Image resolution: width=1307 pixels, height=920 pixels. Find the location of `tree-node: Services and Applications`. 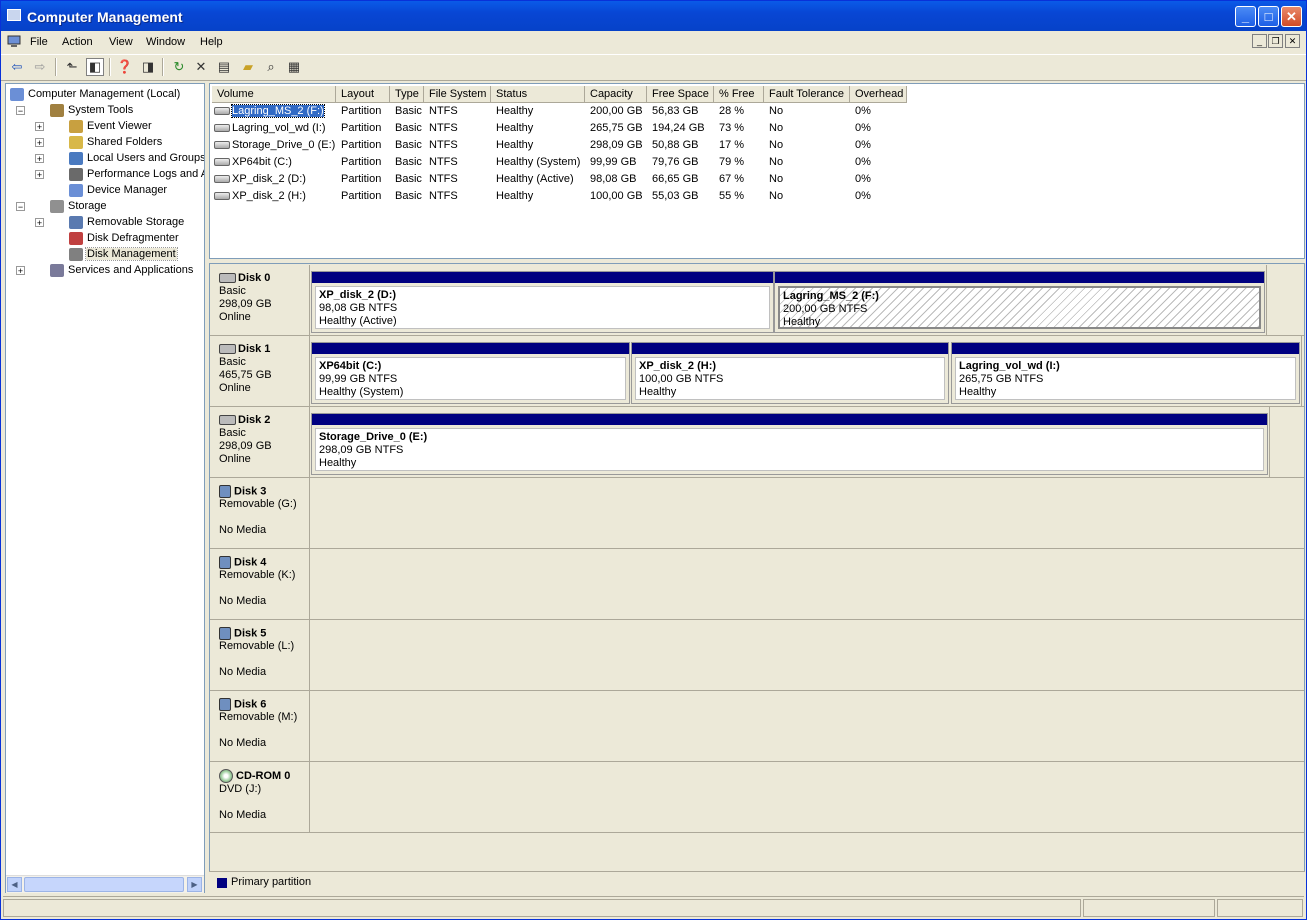

tree-node: Services and Applications is located at coordinates (122, 270).